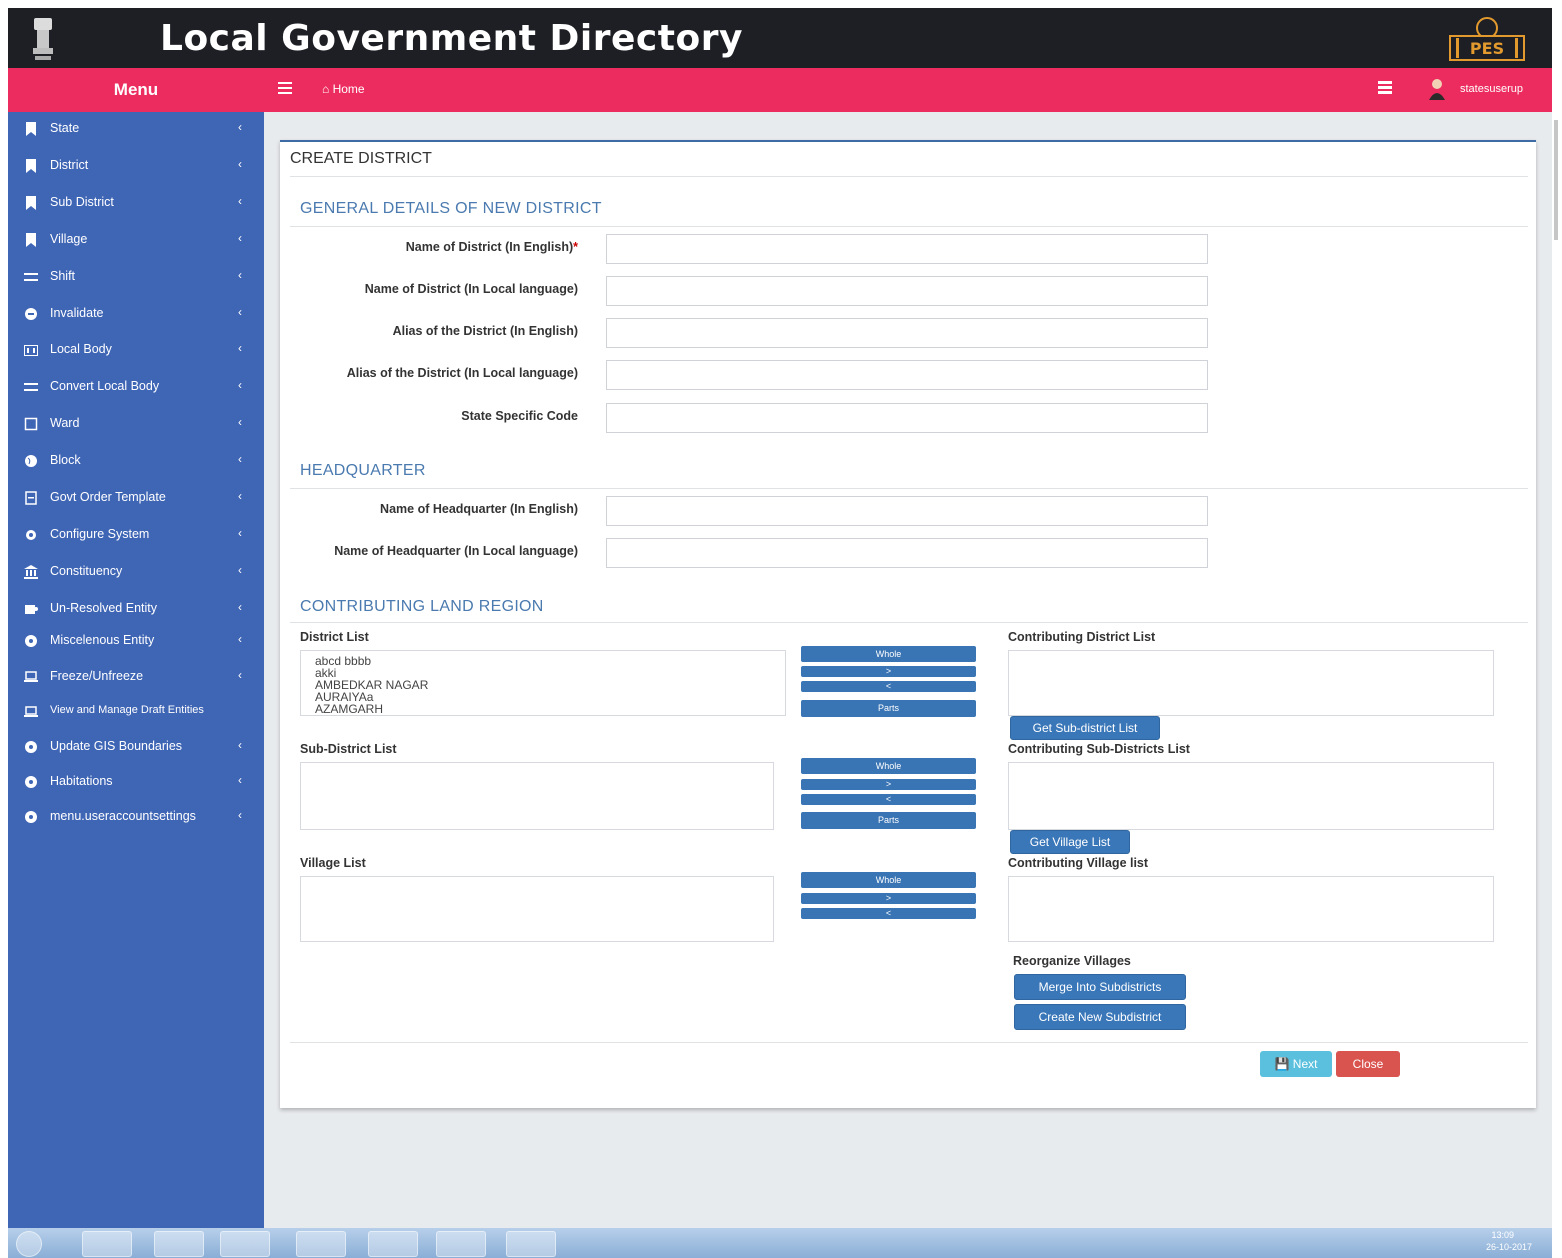 This screenshot has width=1562, height=1258. Describe the element at coordinates (780, 1243) in the screenshot. I see `os-taskbar: 13:09 26-10-2017` at that location.